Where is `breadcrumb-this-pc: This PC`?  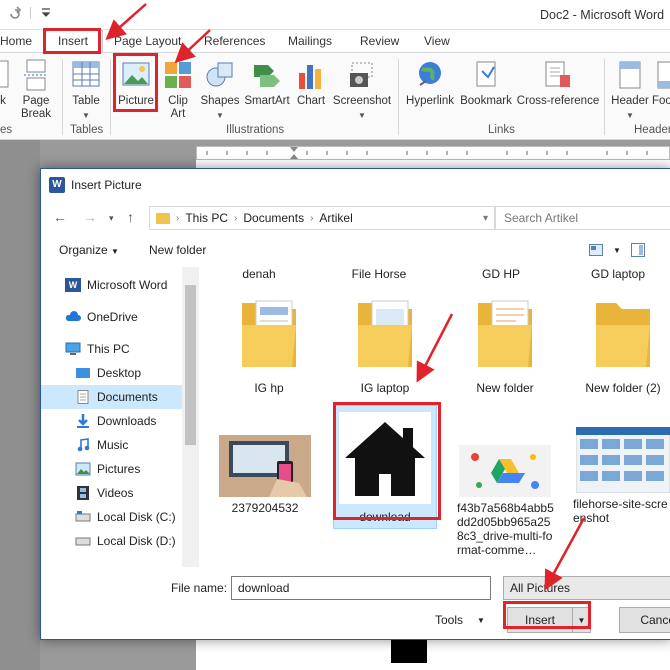
breadcrumb-this-pc: This PC is located at coordinates (206, 218).